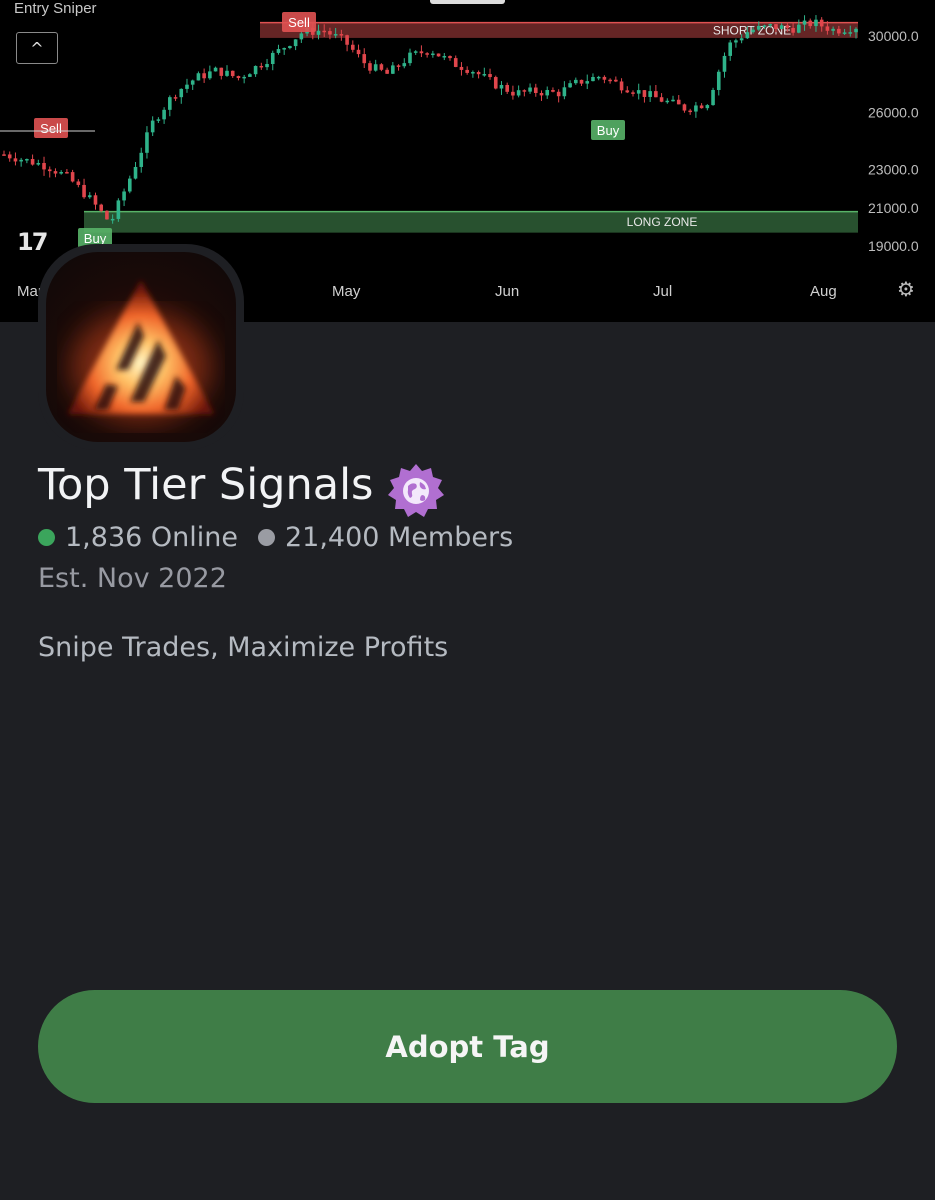 The height and width of the screenshot is (1200, 935). I want to click on x-tick-label: May, so click(346, 291).